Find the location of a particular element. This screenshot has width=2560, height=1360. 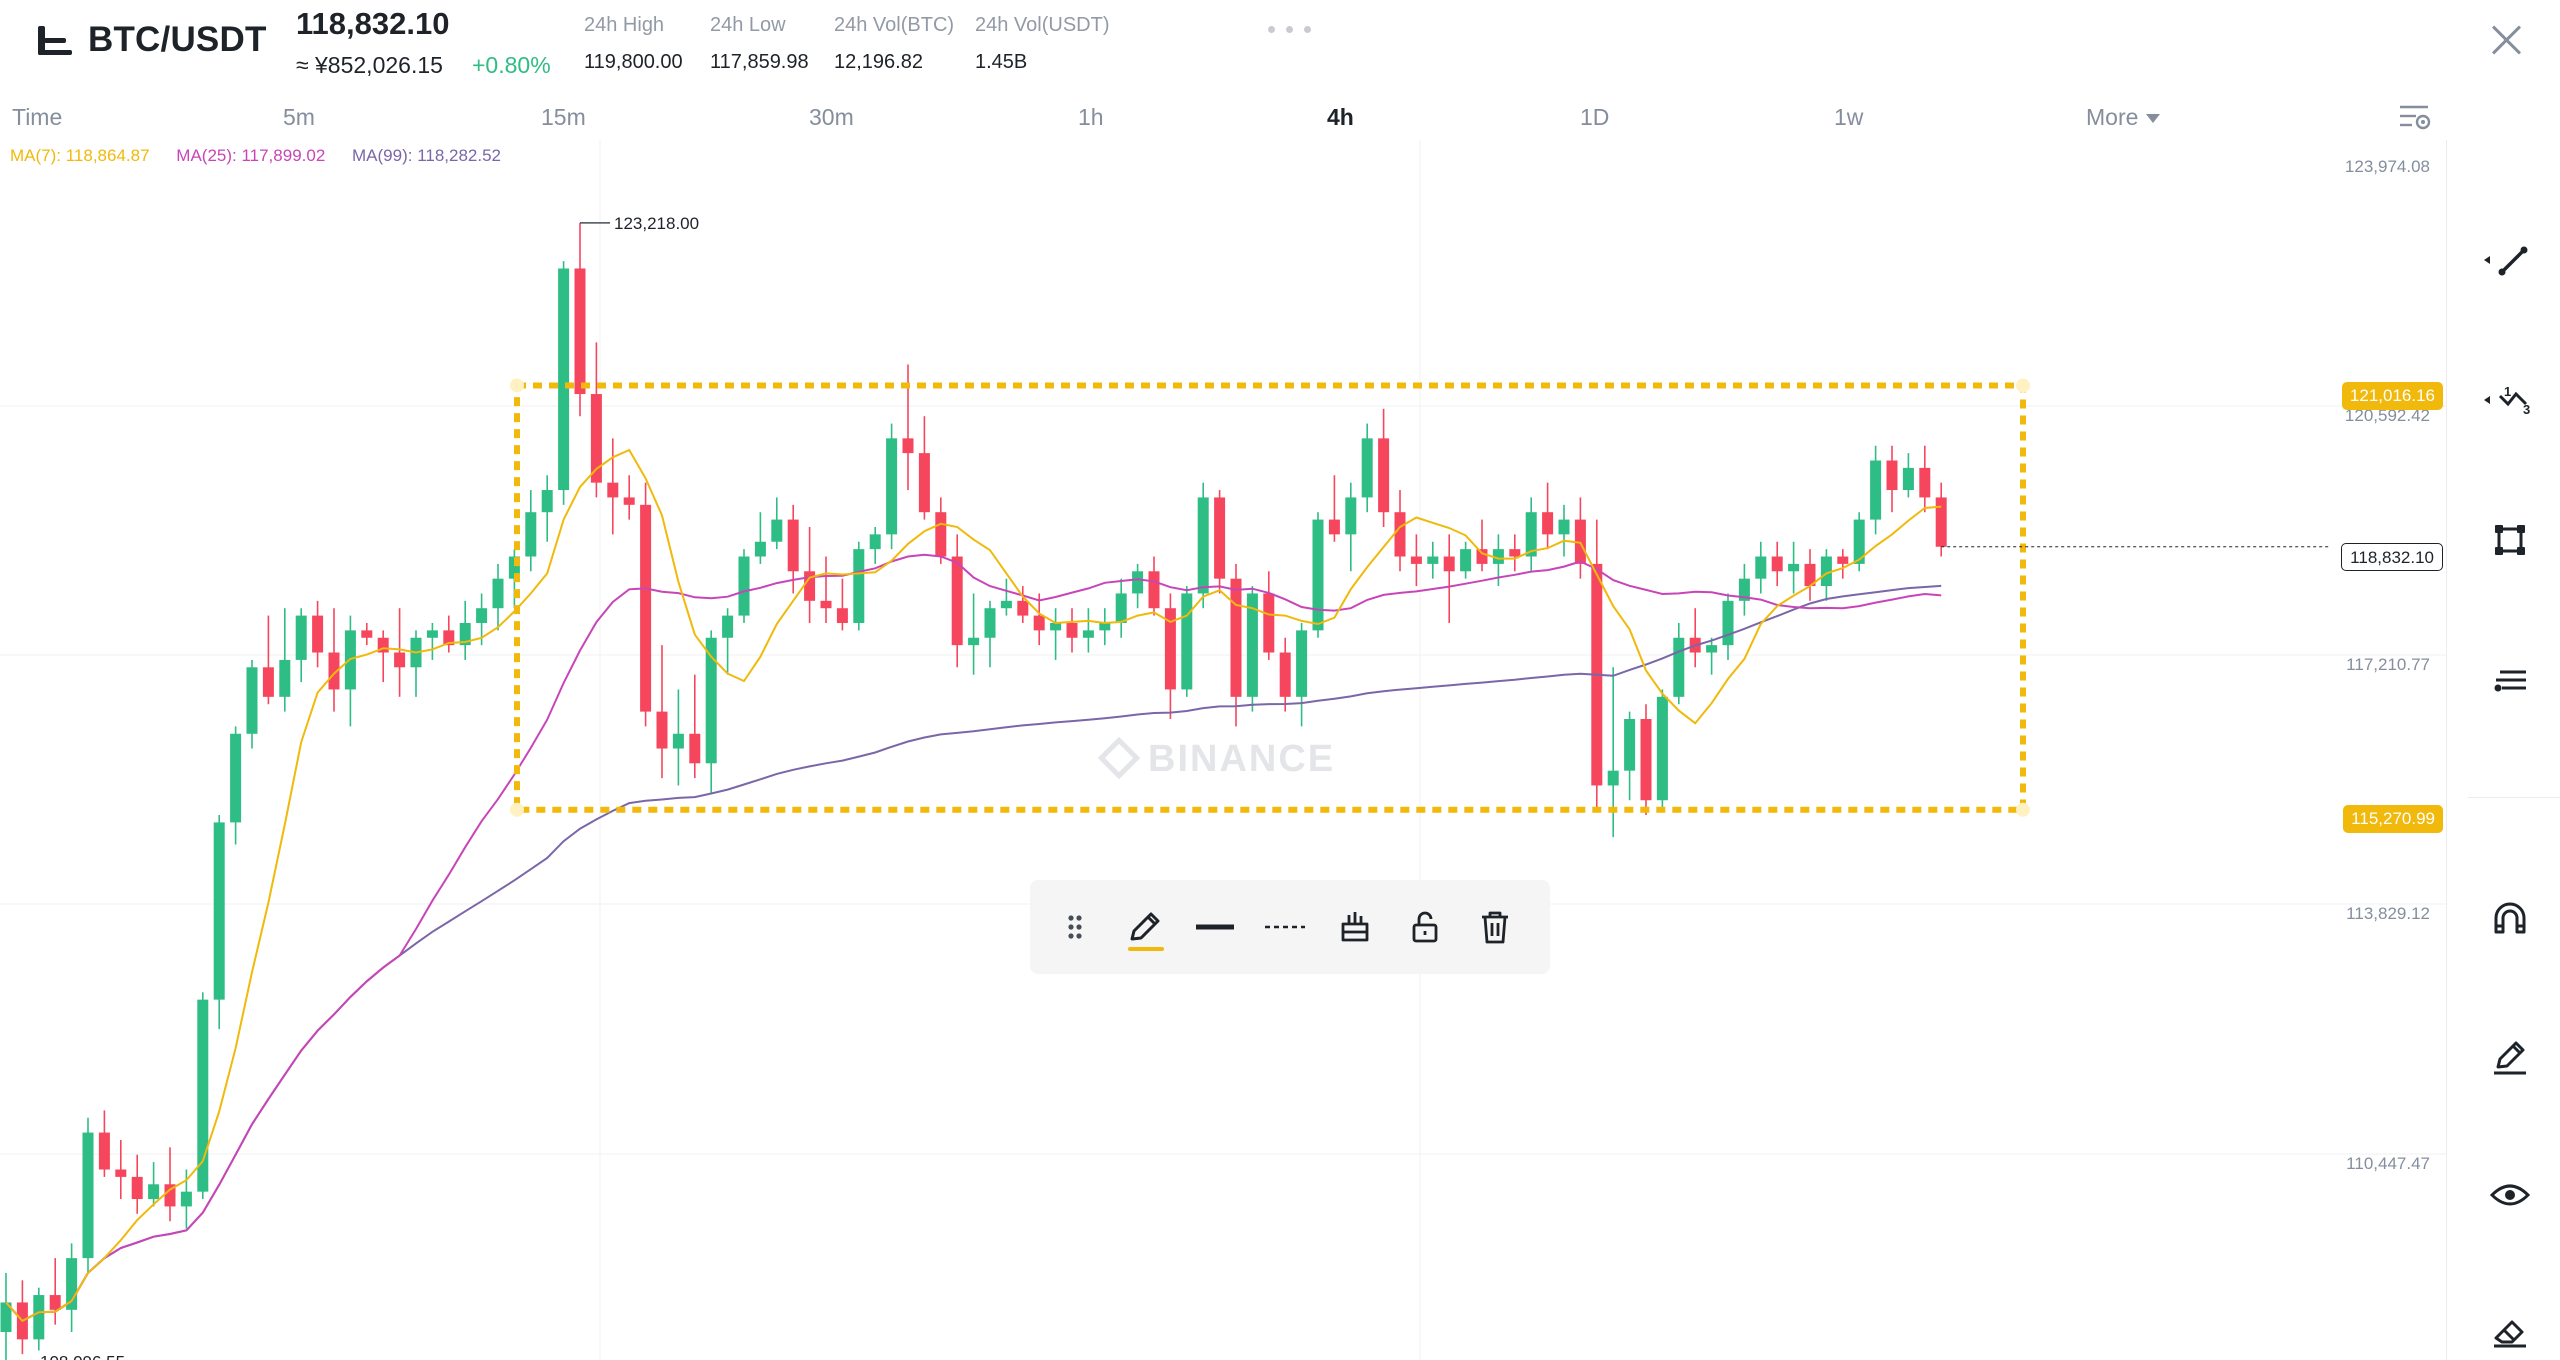

binance-watermark: BINANCE is located at coordinates (1216, 758).